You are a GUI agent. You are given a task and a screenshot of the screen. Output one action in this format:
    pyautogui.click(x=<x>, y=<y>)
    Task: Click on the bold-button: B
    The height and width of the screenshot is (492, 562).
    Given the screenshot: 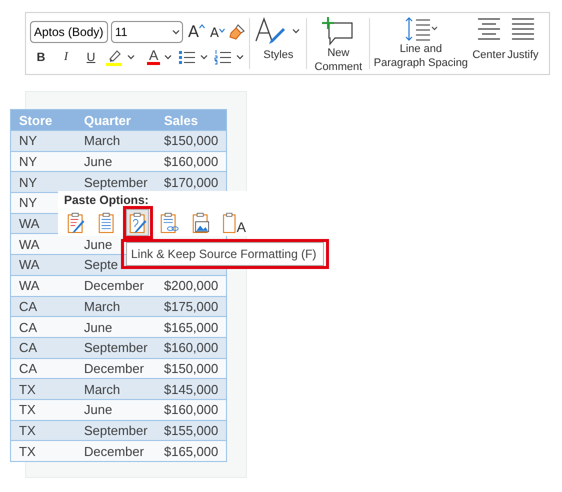 What is the action you would take?
    pyautogui.click(x=41, y=56)
    